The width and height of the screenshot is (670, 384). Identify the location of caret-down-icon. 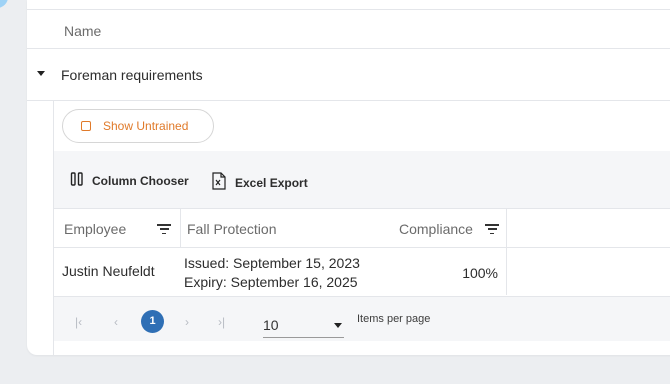
(41, 73).